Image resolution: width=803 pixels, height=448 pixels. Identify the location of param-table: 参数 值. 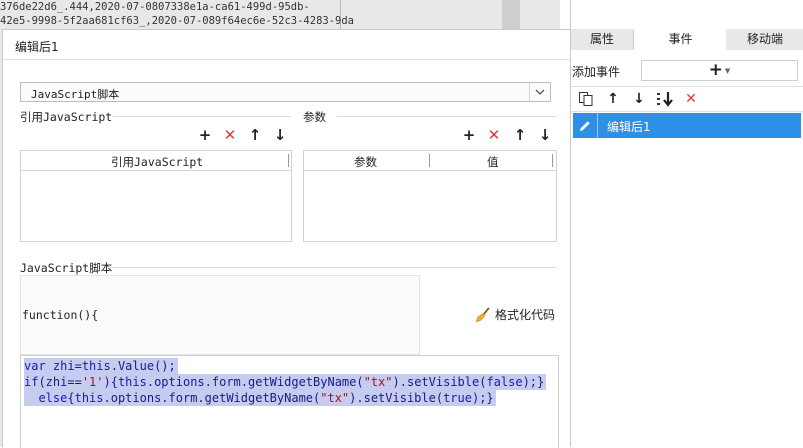
(430, 196).